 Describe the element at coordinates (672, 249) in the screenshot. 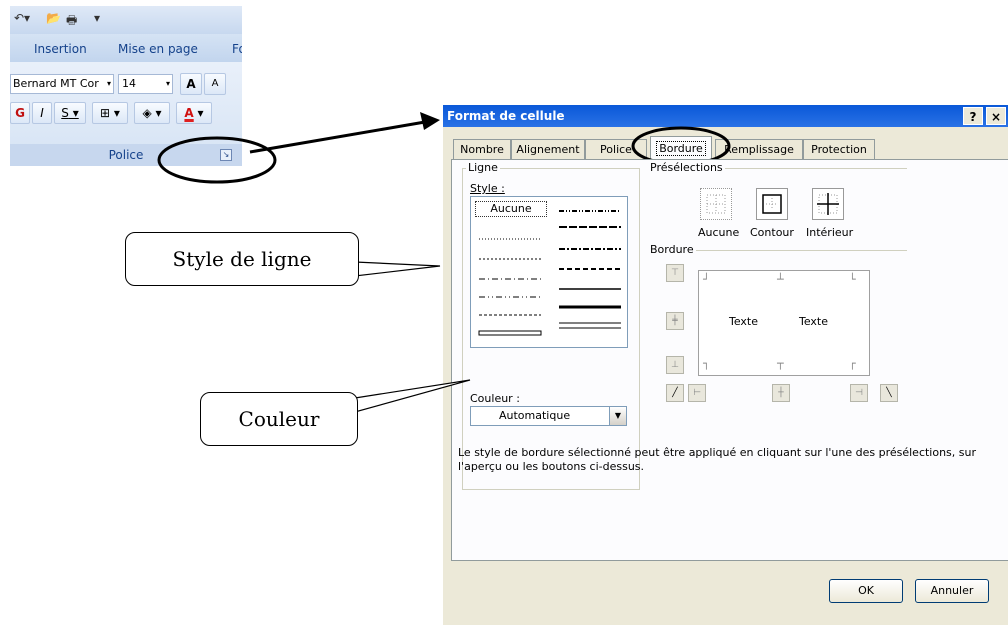

I see `border-caption: Bordure` at that location.